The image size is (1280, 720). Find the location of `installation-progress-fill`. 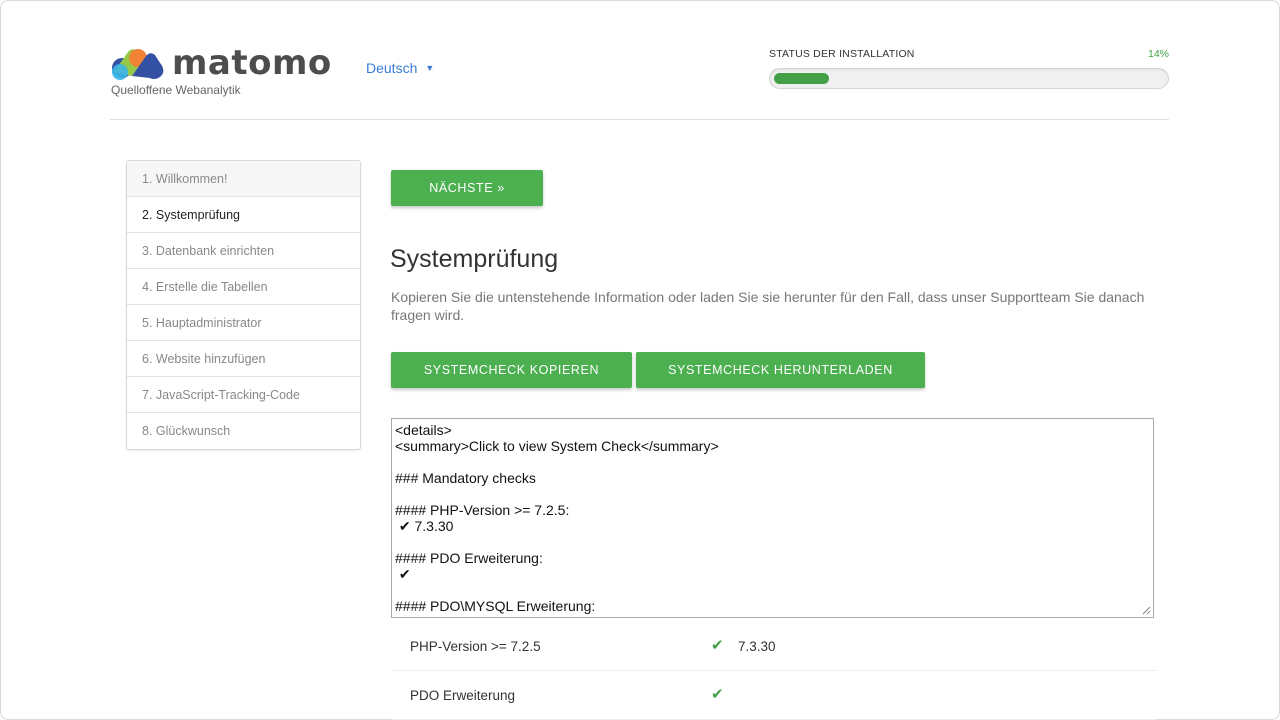

installation-progress-fill is located at coordinates (801, 78).